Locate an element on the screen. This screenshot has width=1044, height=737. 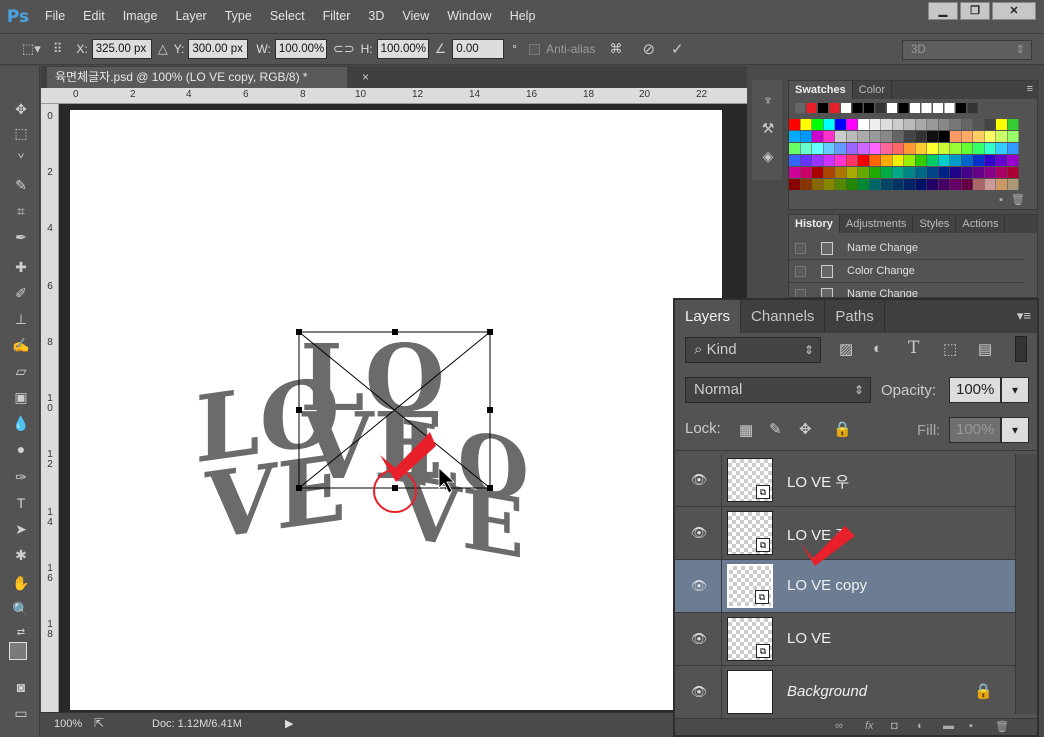
delete-layer-icon: 🗑 is located at coordinates (1002, 726).